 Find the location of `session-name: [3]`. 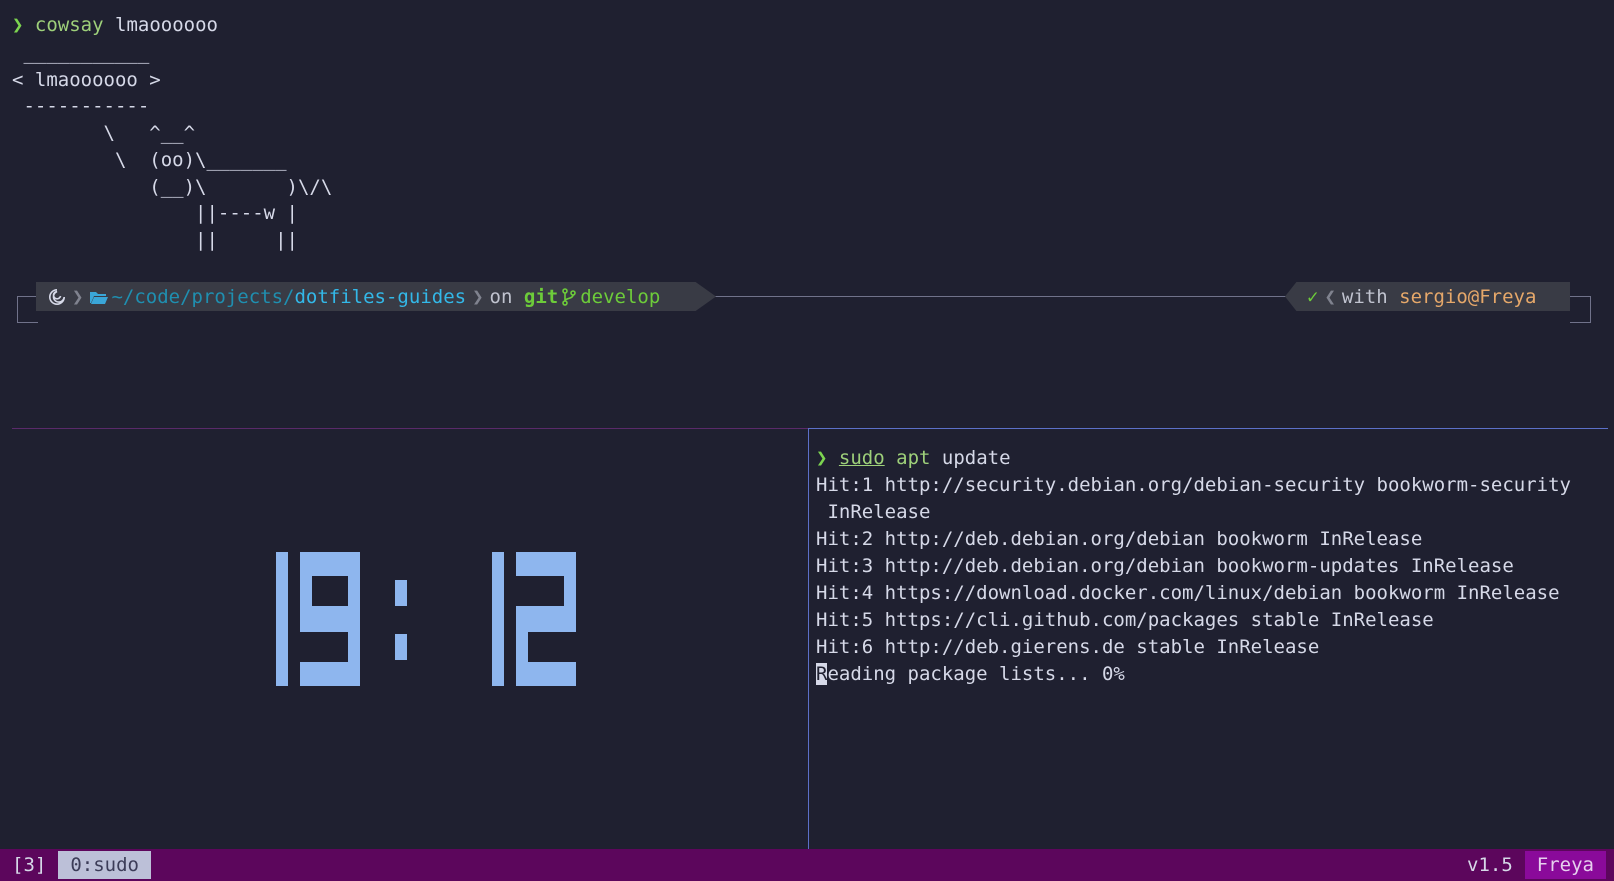

session-name: [3] is located at coordinates (29, 865).